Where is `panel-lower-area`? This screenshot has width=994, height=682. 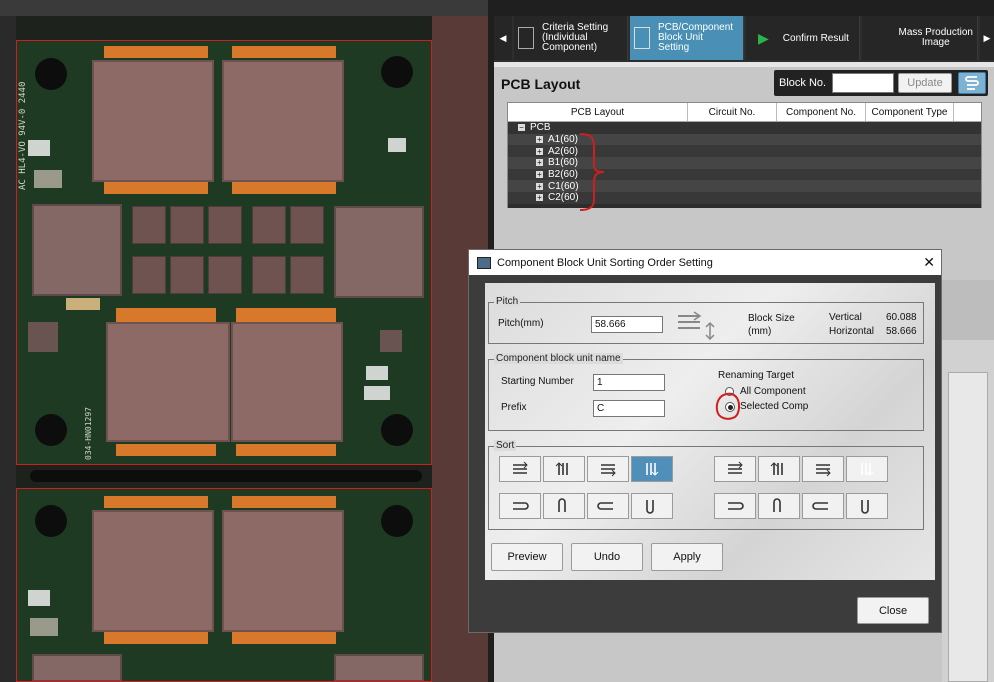
panel-lower-area is located at coordinates (968, 310).